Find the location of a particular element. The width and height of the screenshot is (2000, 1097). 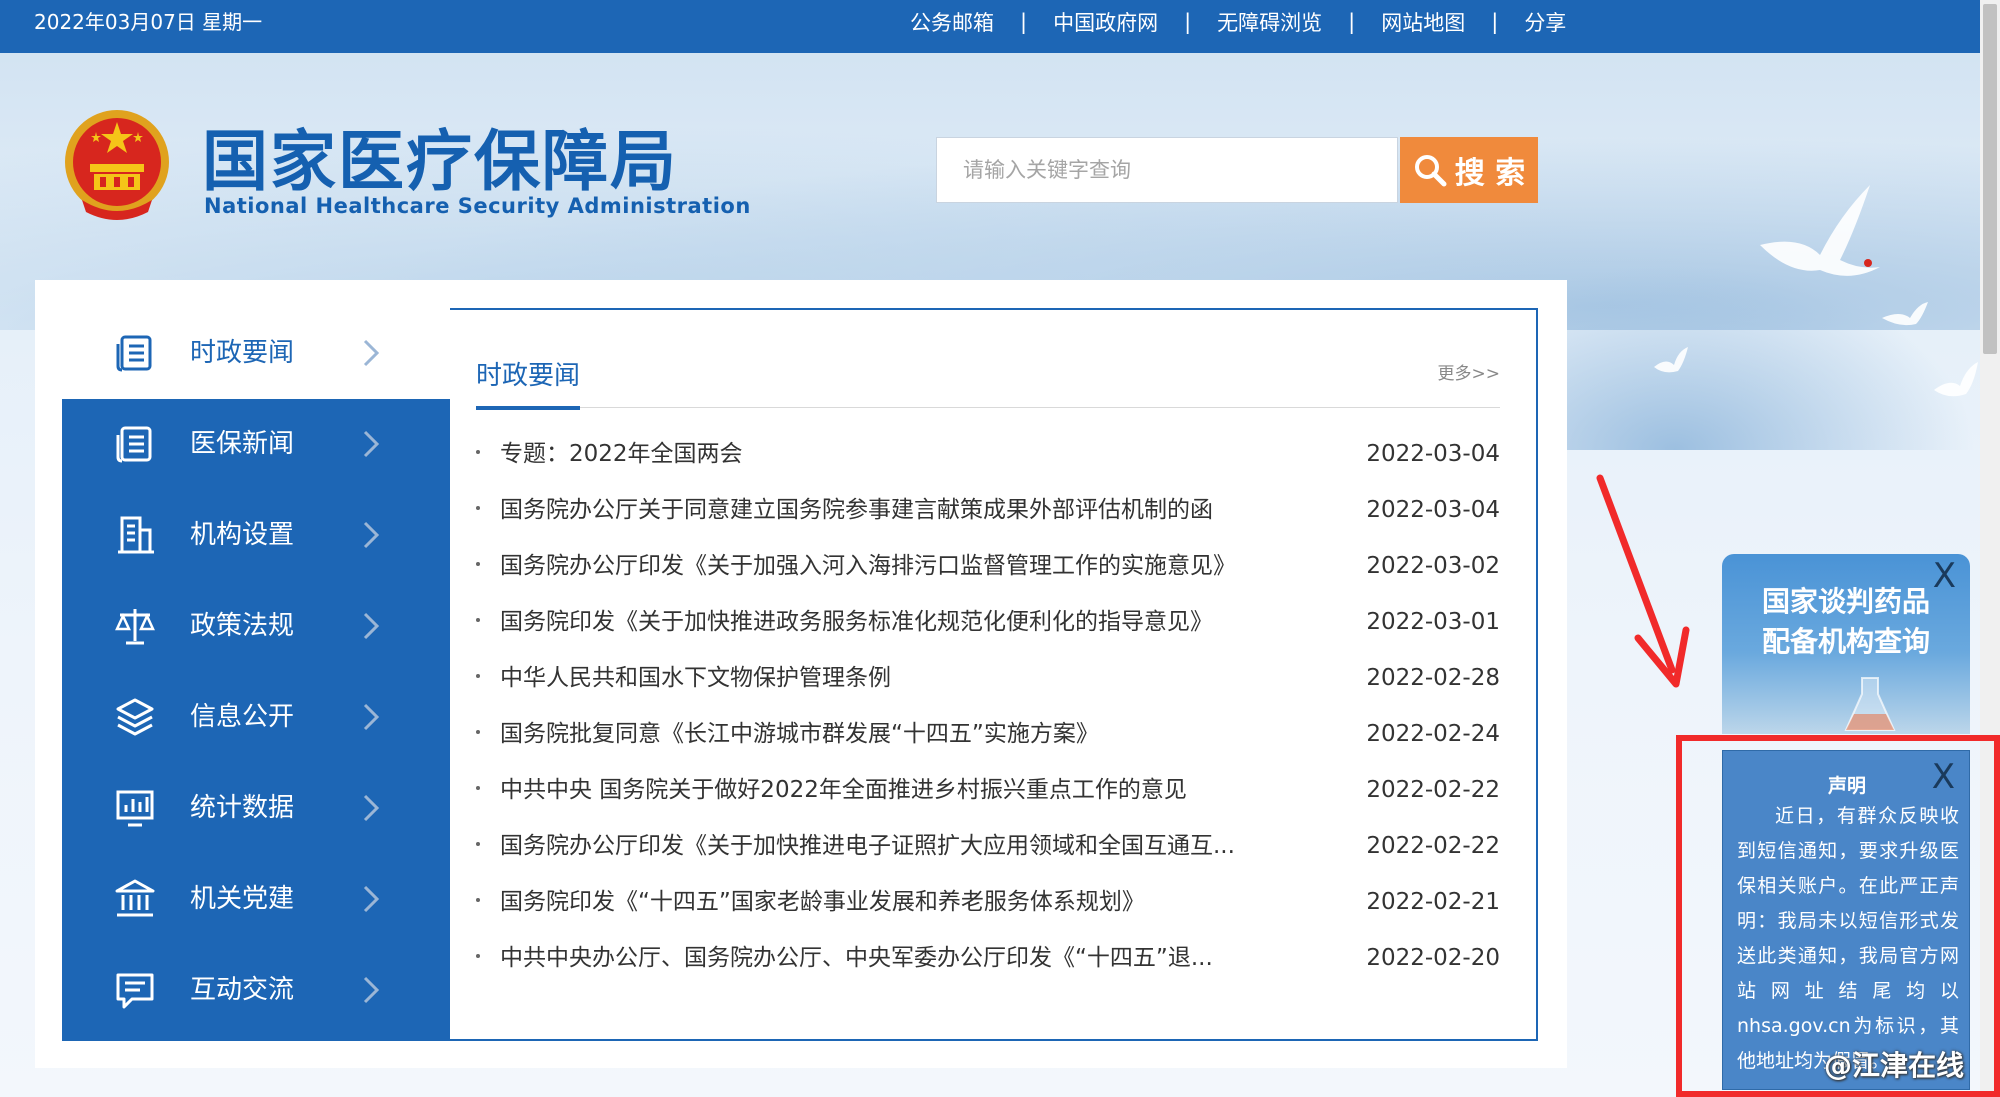

sidebar-item-label: 信息公开 is located at coordinates (242, 717).